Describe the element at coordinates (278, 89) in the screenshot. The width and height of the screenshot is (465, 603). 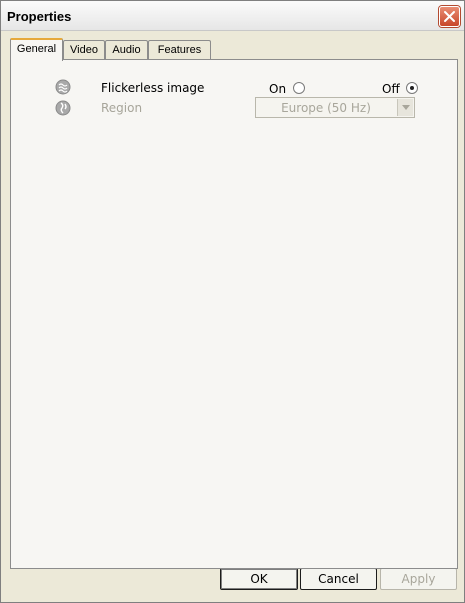
I see `flicker-on-label: On` at that location.